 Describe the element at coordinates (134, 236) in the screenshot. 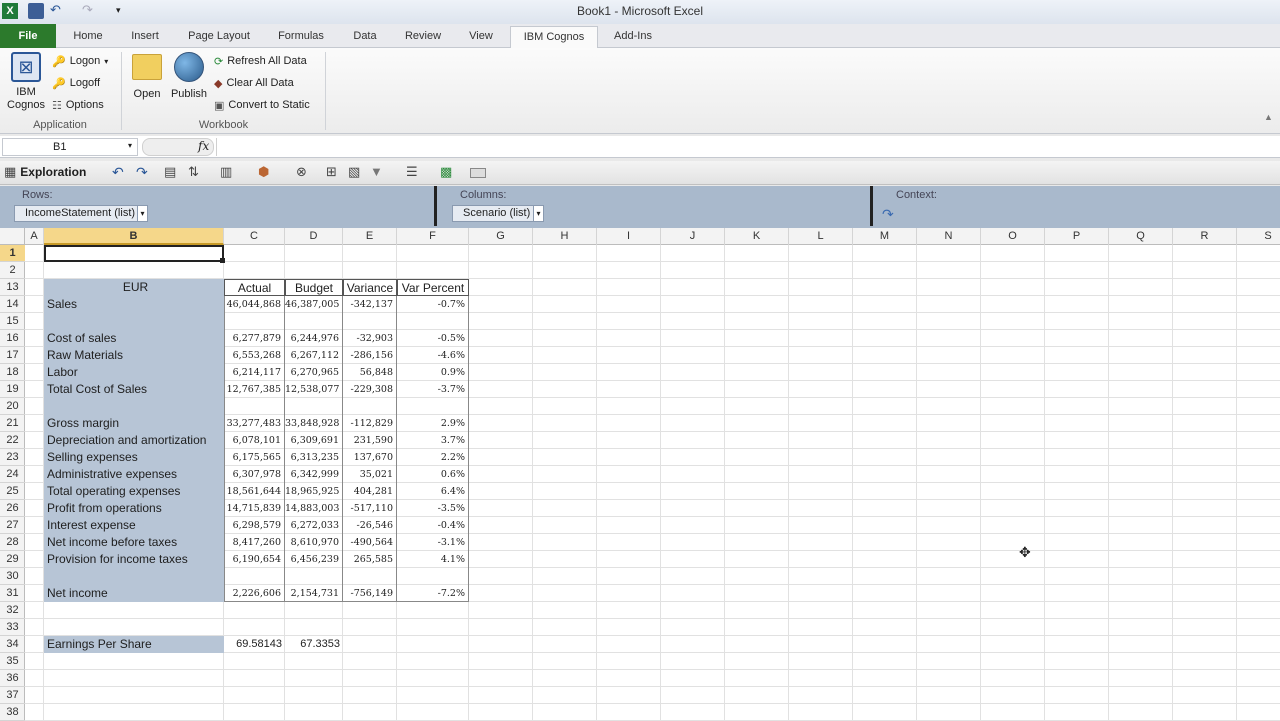

I see `column-header-b: B` at that location.